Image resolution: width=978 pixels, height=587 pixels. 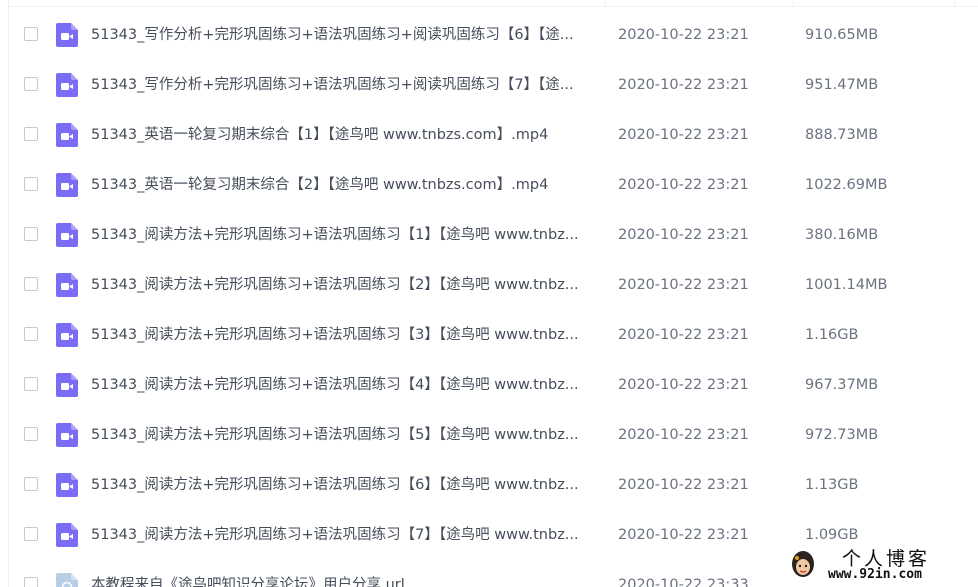 What do you see at coordinates (875, 574) in the screenshot?
I see `watermark-url: www.92in.com` at bounding box center [875, 574].